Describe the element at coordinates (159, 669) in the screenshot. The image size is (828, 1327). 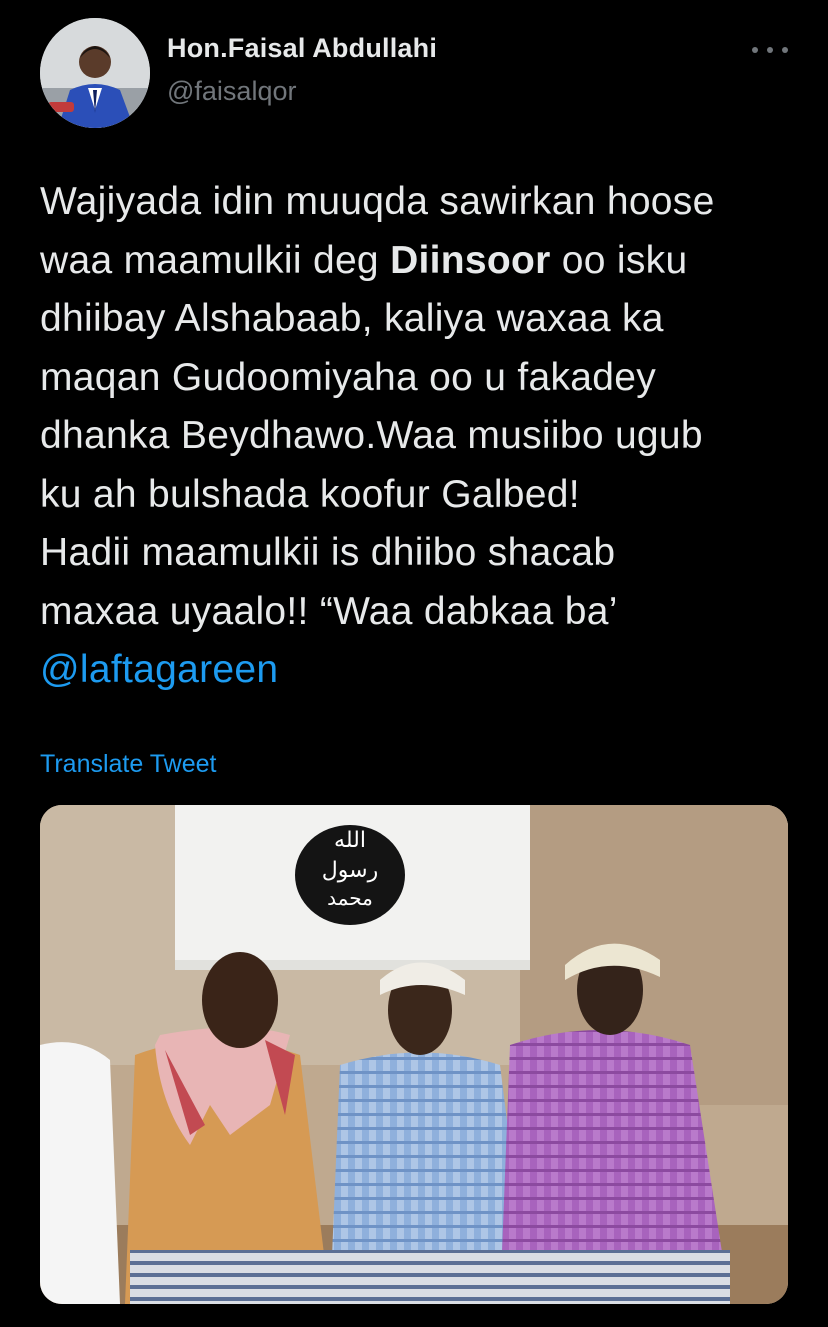
I see `mention-link: @laftagareen` at that location.